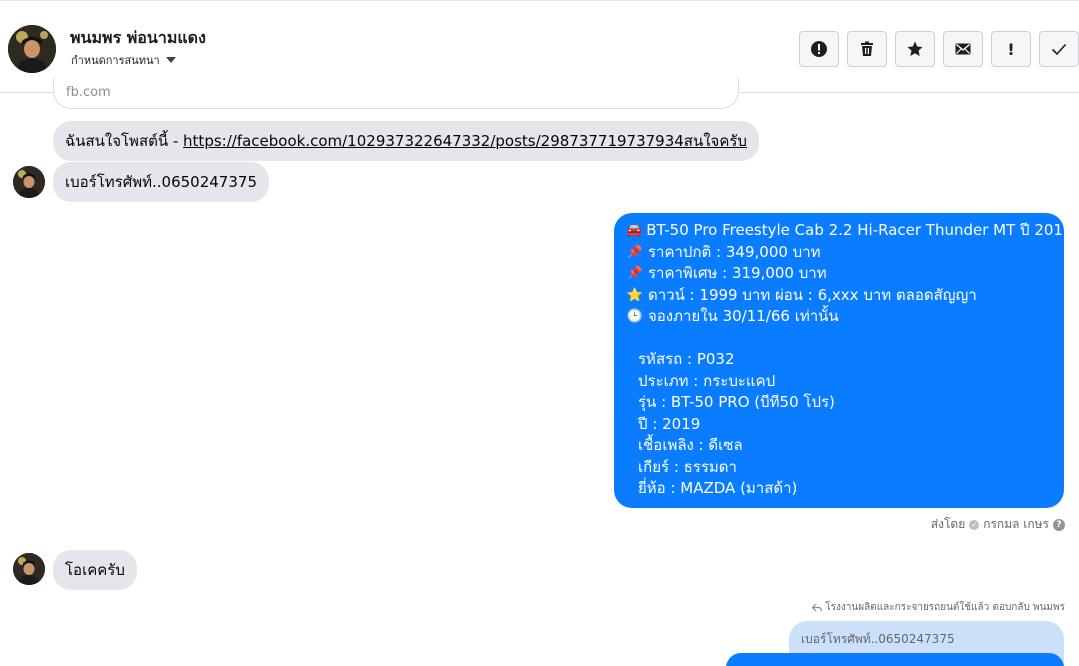 The image size is (1079, 666). Describe the element at coordinates (839, 253) in the screenshot. I see `offer-line: 📌 ราคาปกติ : 349,000 บาท` at that location.